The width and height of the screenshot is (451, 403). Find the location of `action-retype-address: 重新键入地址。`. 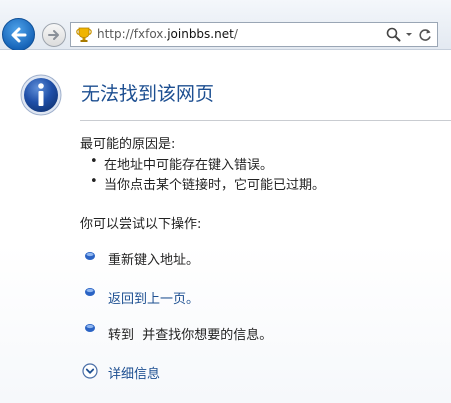

action-retype-address: 重新键入地址。 is located at coordinates (154, 260).